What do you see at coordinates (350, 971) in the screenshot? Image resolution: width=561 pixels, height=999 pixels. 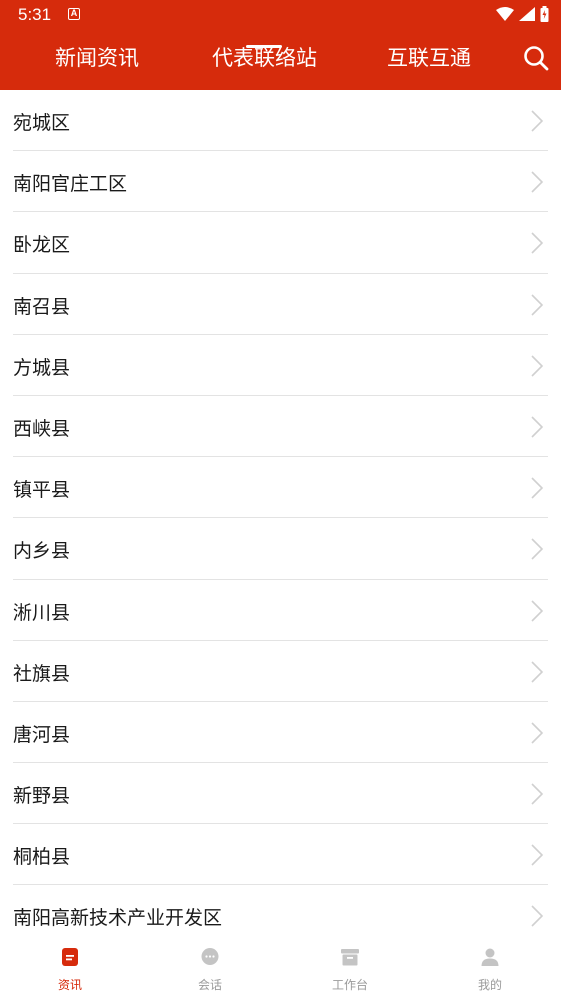 I see `nav-item-workbench: 工作台` at bounding box center [350, 971].